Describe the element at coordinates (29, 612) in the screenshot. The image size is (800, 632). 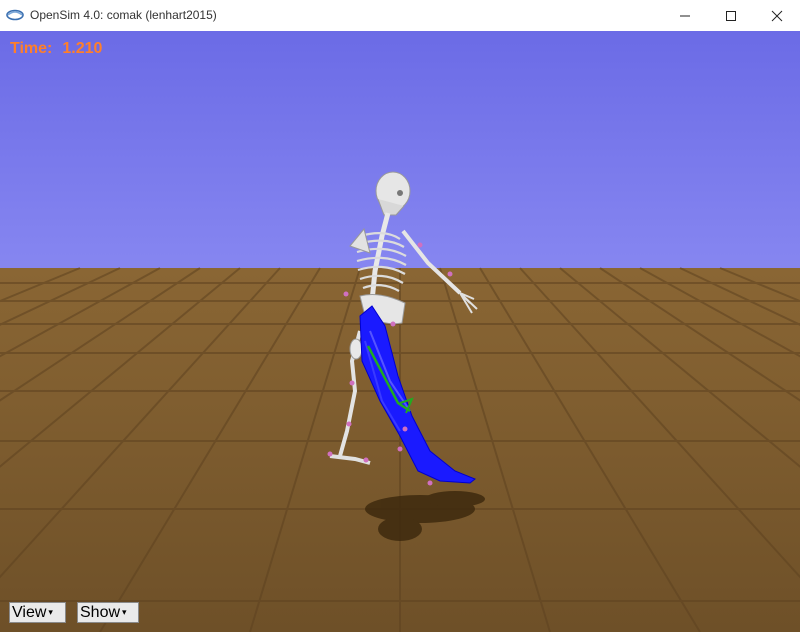
I see `view-menu-label: View` at that location.